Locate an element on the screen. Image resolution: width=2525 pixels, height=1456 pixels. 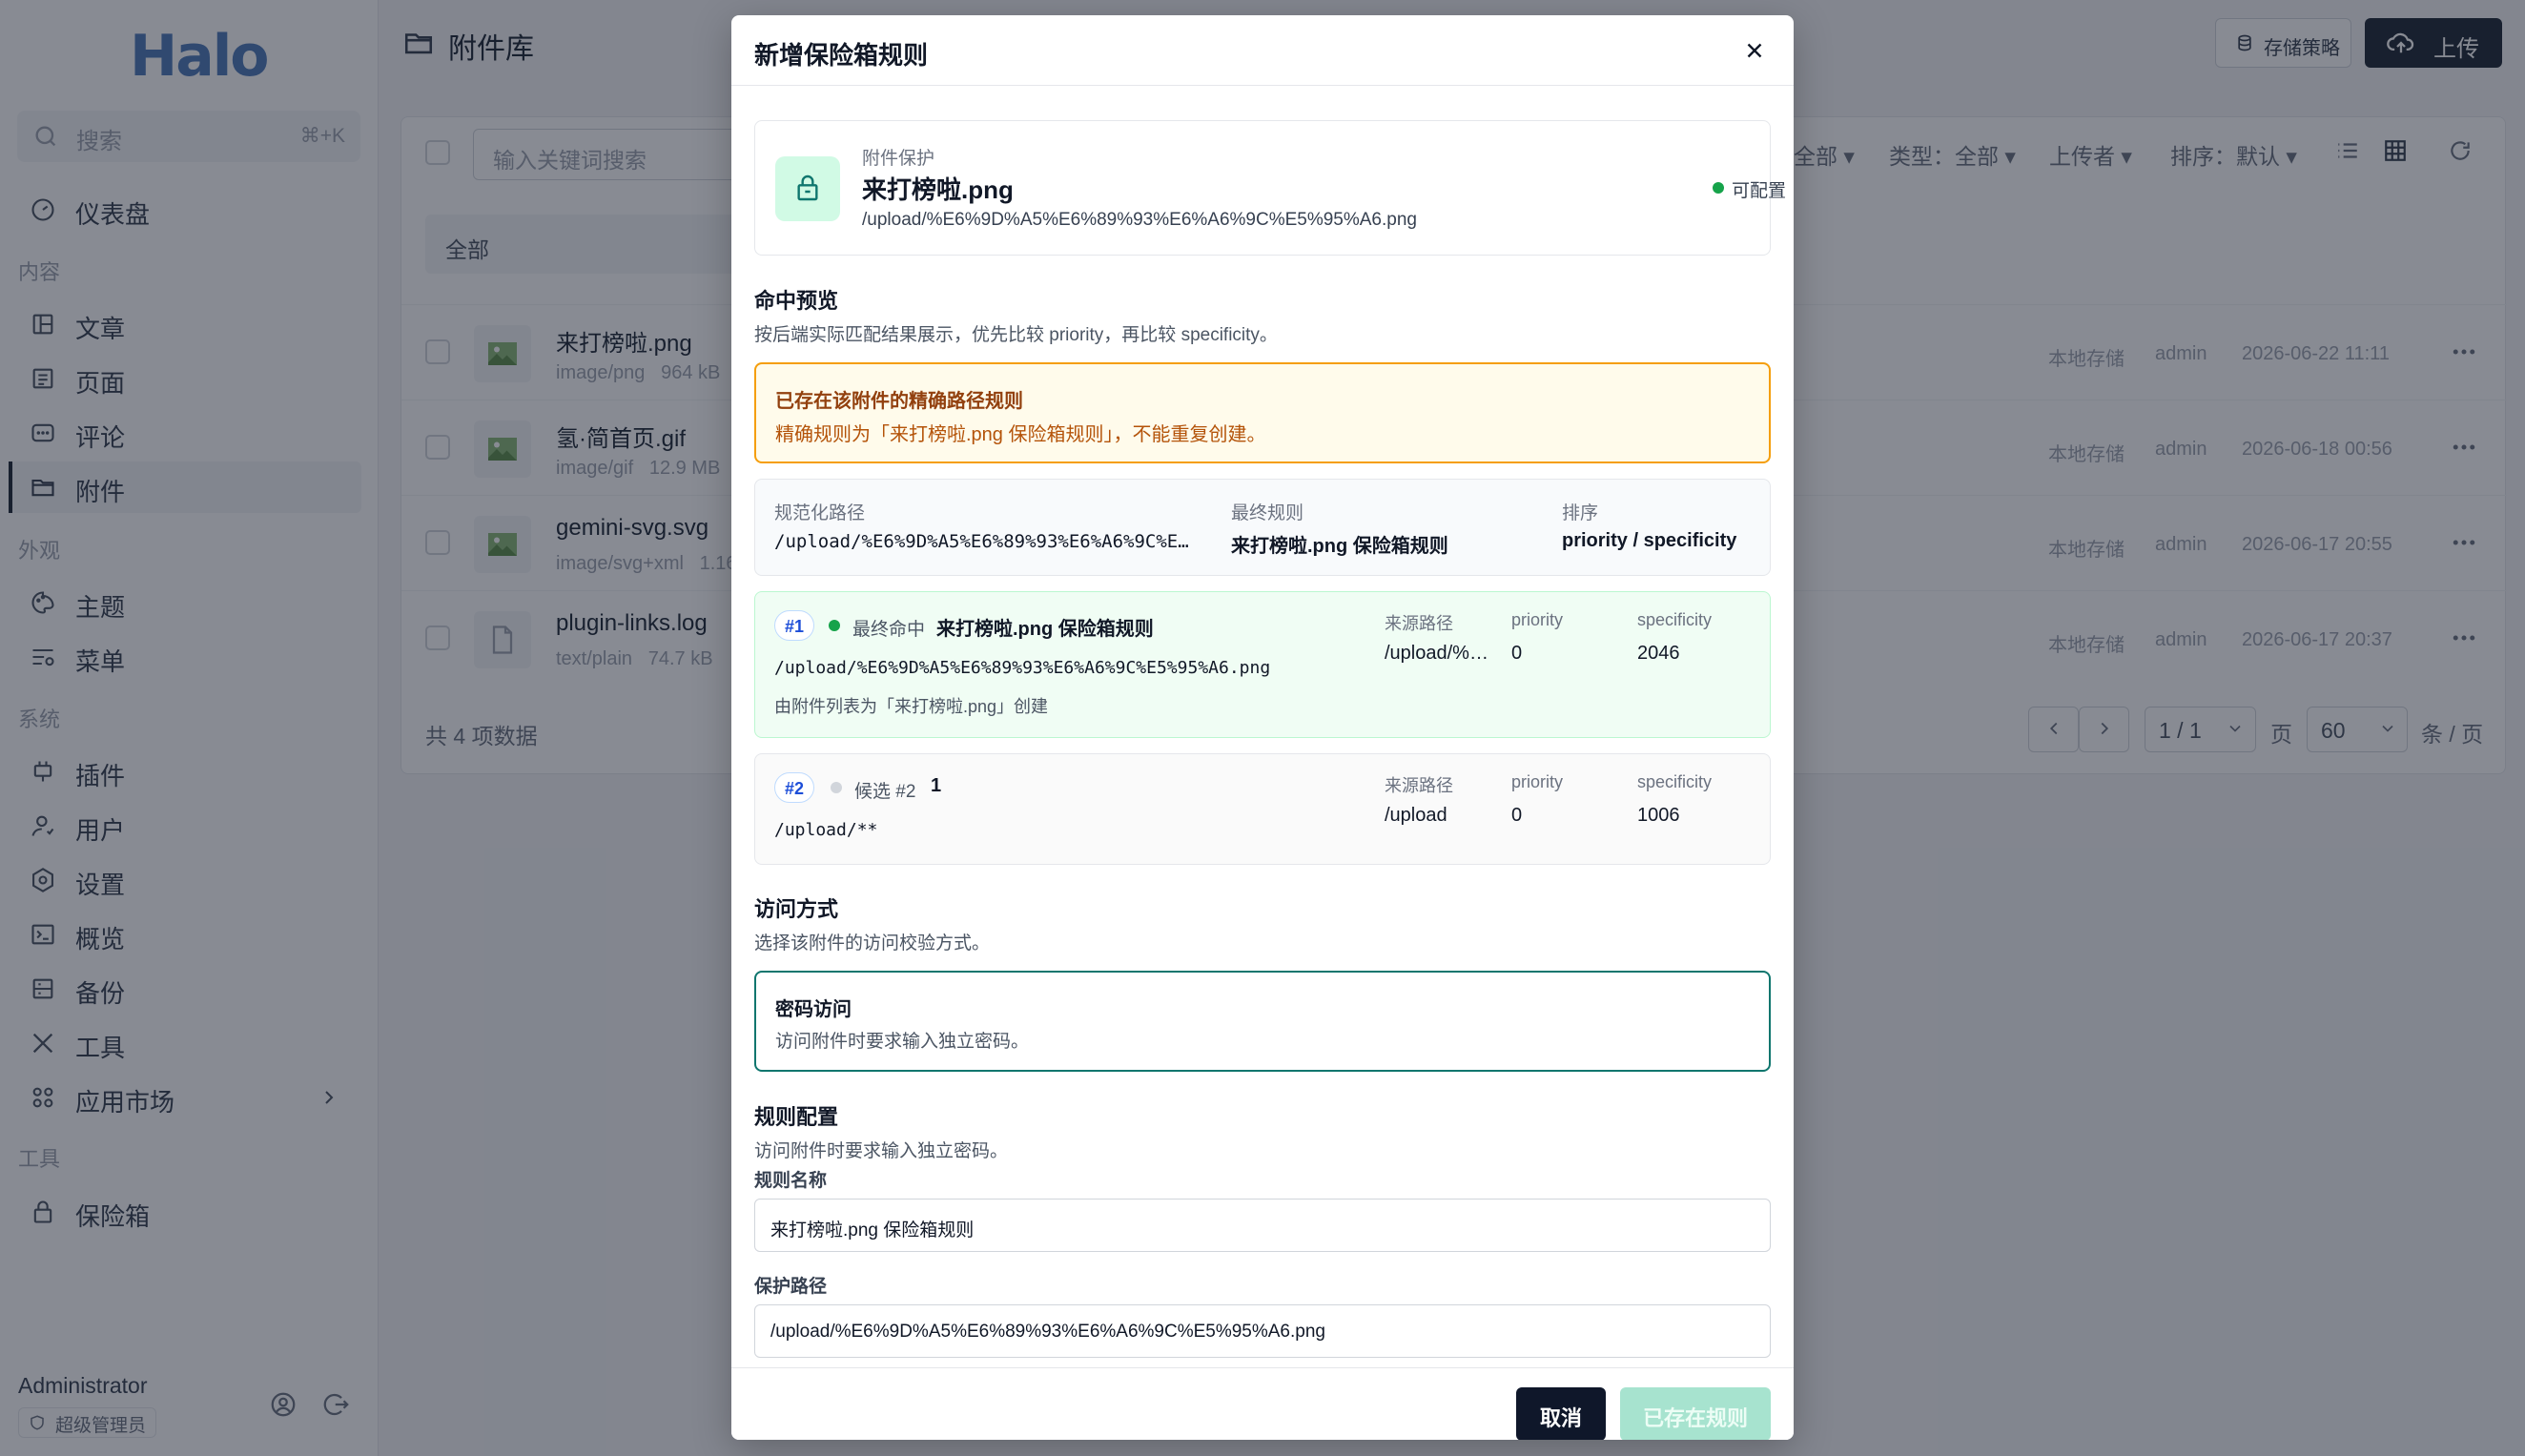
normalized-path-label: 规范化路径 is located at coordinates (820, 513).